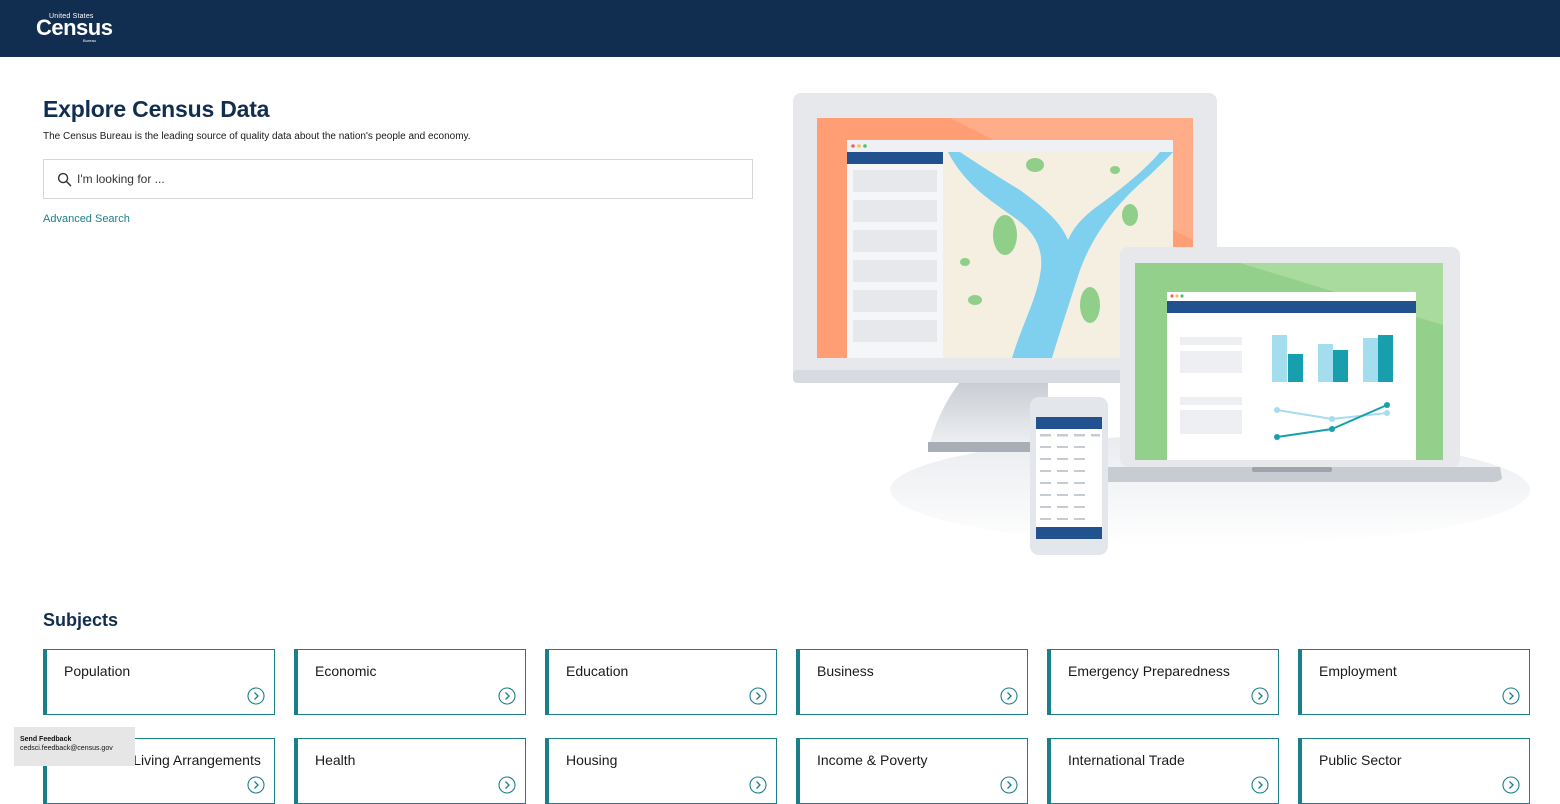 Image resolution: width=1560 pixels, height=804 pixels. I want to click on feedback-email: cedsci.feedback@census.gov, so click(77, 748).